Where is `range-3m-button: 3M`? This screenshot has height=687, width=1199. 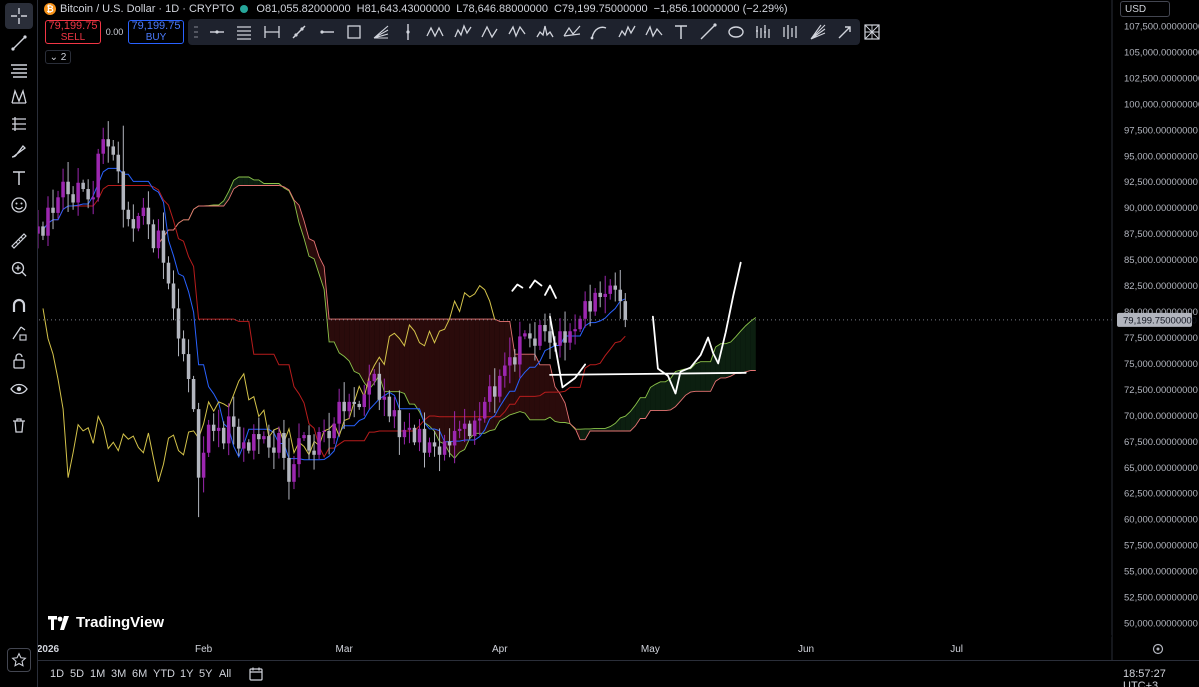
range-3m-button: 3M is located at coordinates (118, 674).